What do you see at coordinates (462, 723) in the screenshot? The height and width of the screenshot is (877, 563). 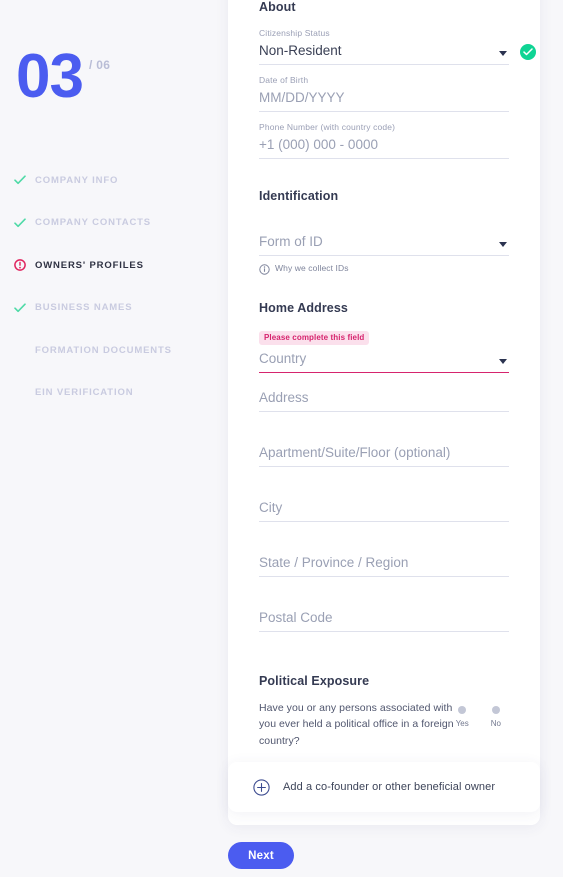 I see `radio-label-yes: Yes` at bounding box center [462, 723].